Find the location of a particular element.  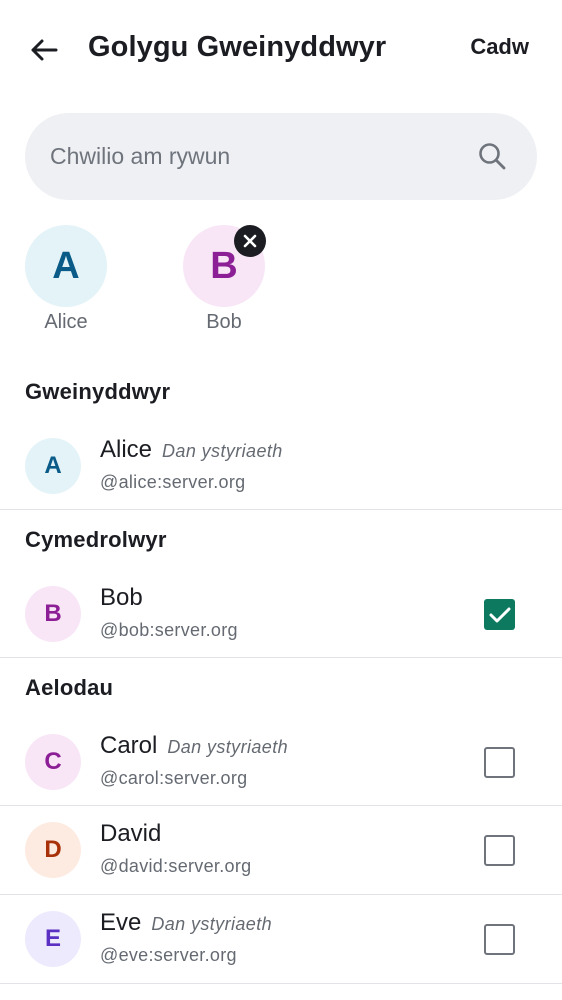

list-item: A Alice Dan ystyriaeth @alice:server.org is located at coordinates (281, 466).